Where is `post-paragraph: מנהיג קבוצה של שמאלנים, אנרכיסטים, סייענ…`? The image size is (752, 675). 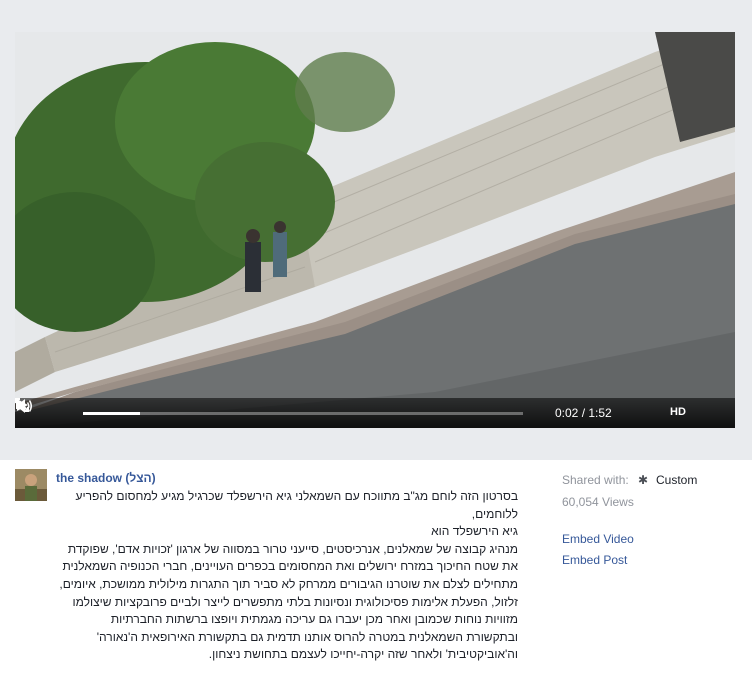
post-paragraph: מנהיג קבוצה של שמאלנים, אנרכיסטים, סייענ… is located at coordinates (288, 601).